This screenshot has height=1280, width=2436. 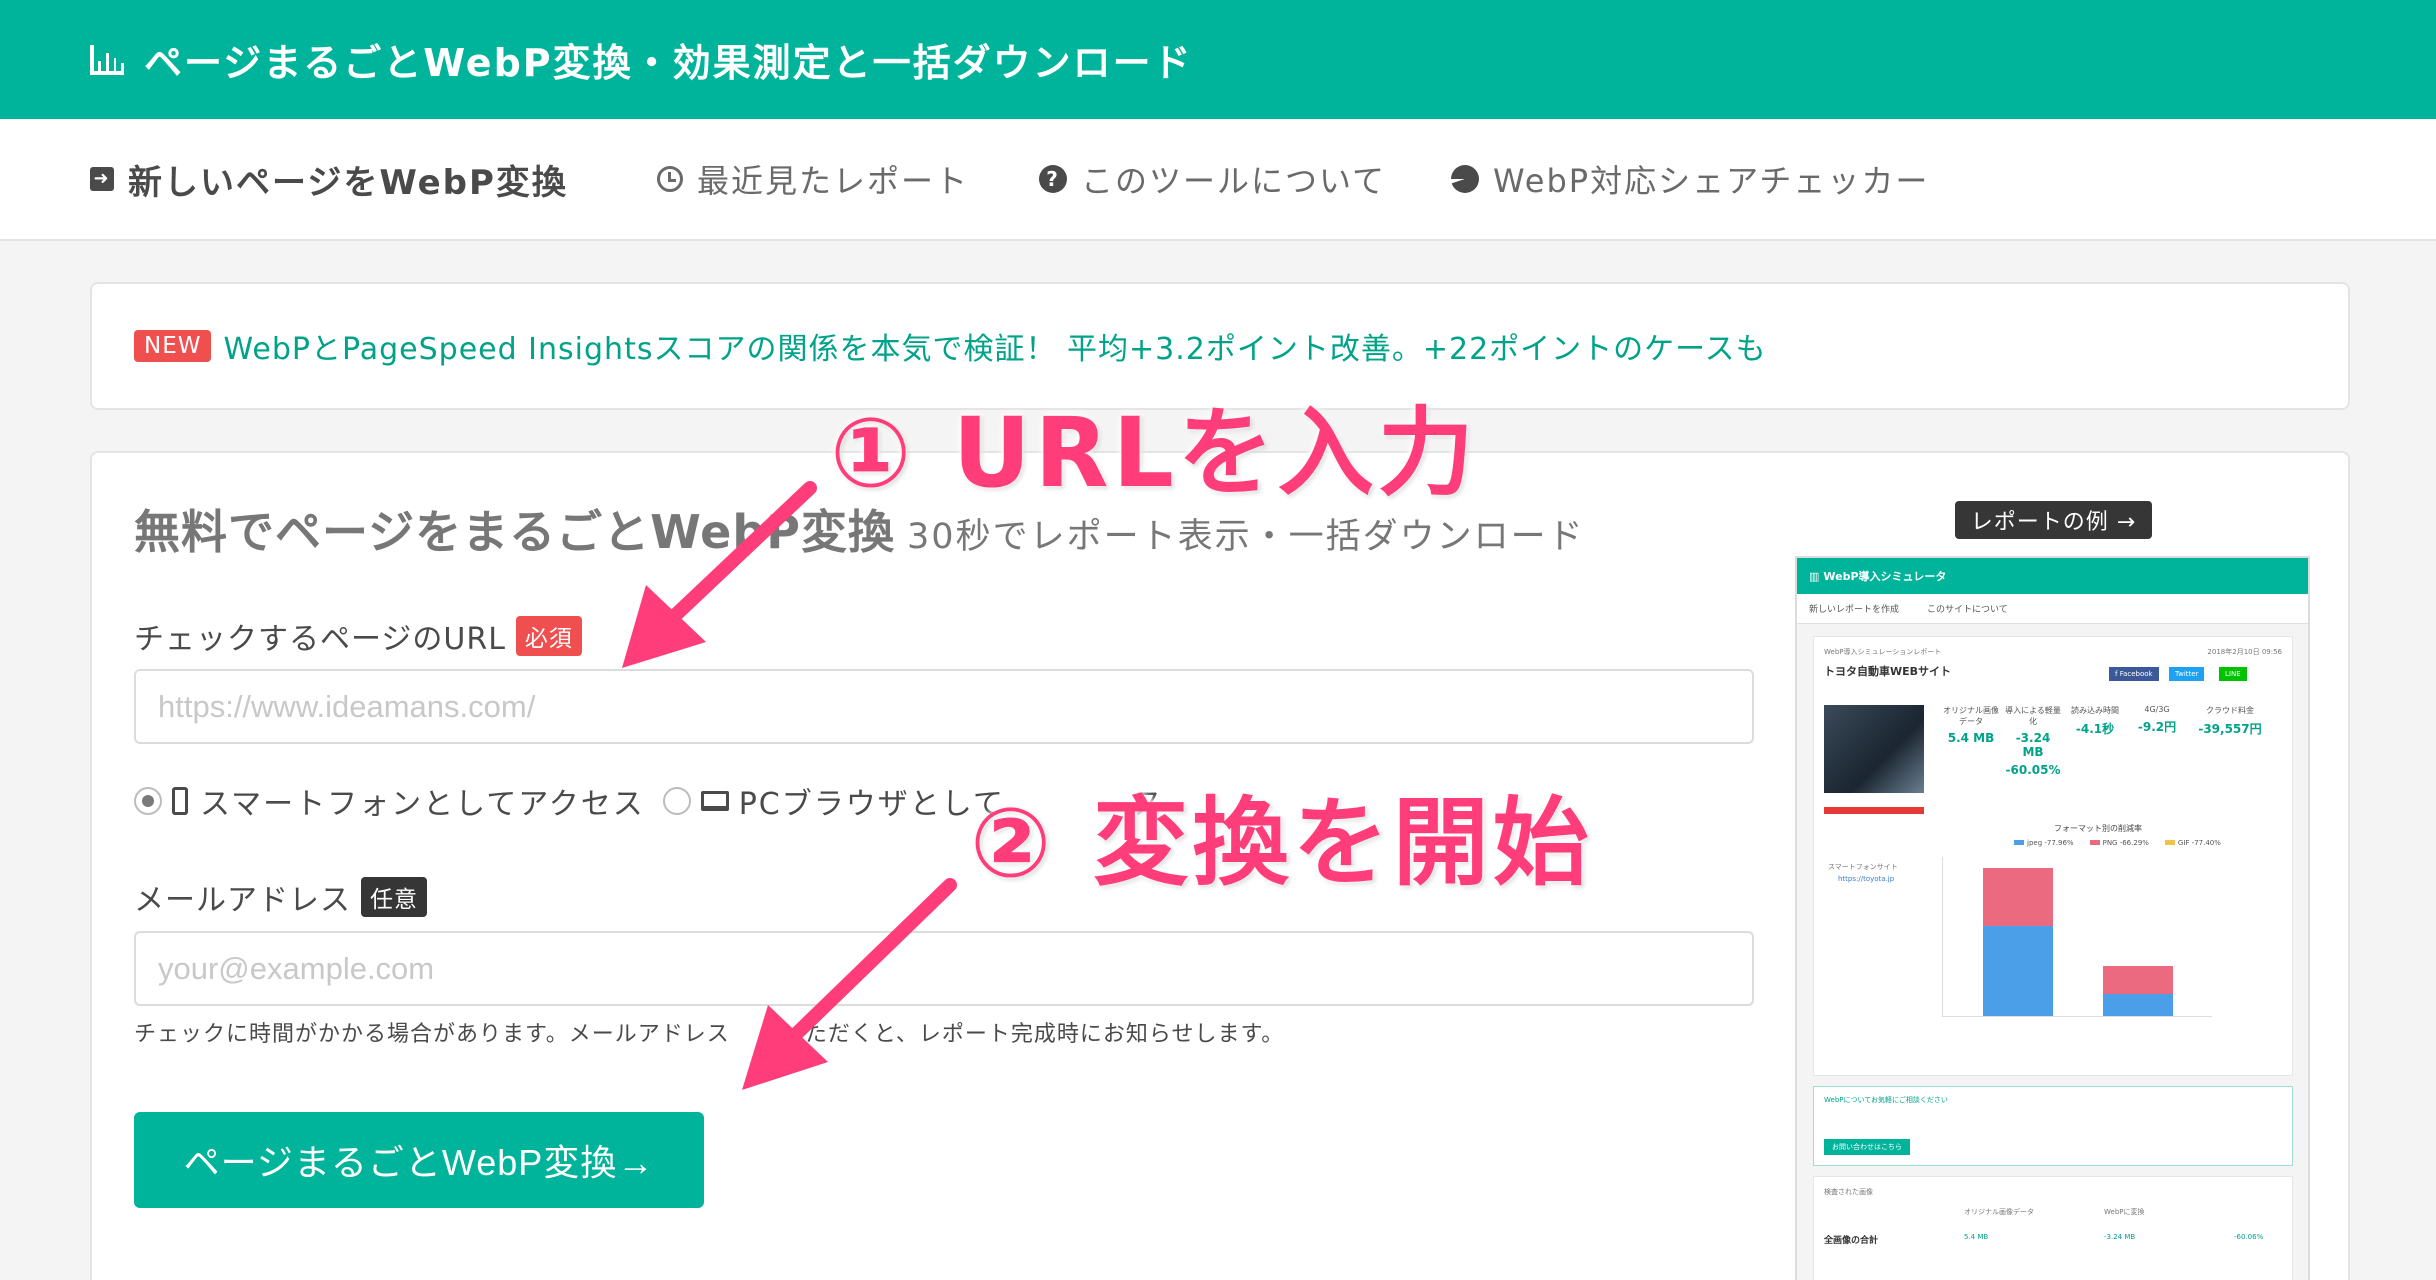 I want to click on mini-stat-label: クラウド料金, so click(x=2230, y=710).